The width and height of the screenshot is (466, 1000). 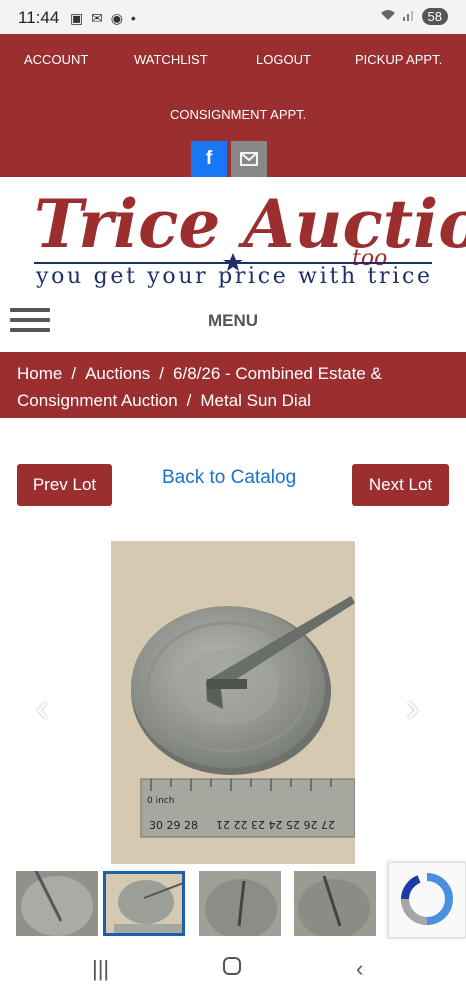 What do you see at coordinates (117, 373) in the screenshot?
I see `breadcrumb-auctions: Auctions` at bounding box center [117, 373].